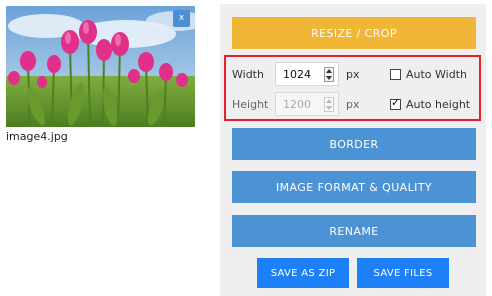 This screenshot has width=492, height=296. Describe the element at coordinates (329, 104) in the screenshot. I see `height-stepper` at that location.